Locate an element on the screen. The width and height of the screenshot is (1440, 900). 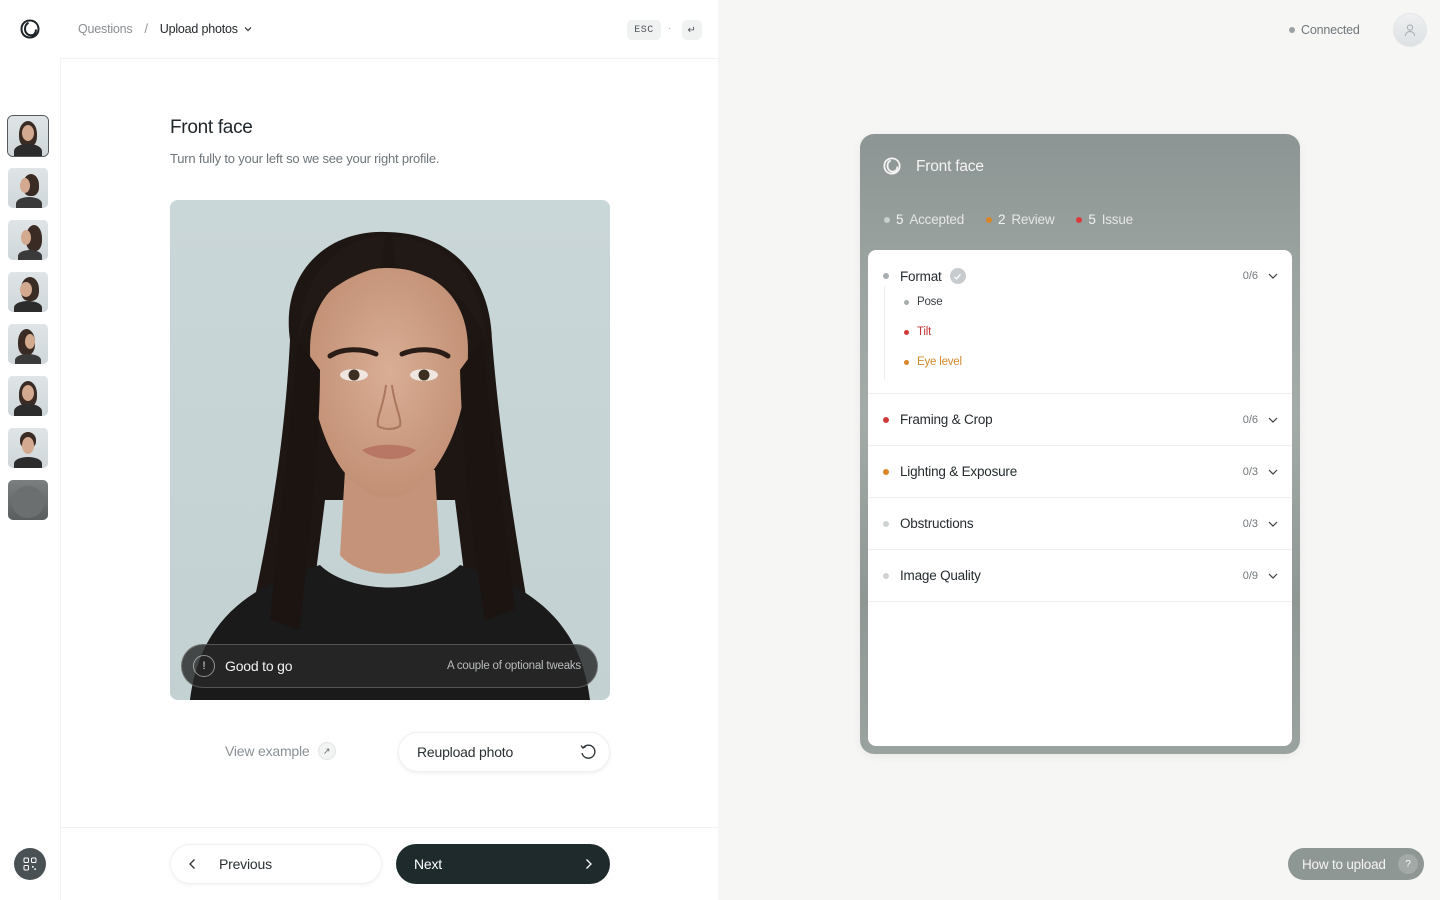
accepted-count: 5 Accepted is located at coordinates (924, 219).